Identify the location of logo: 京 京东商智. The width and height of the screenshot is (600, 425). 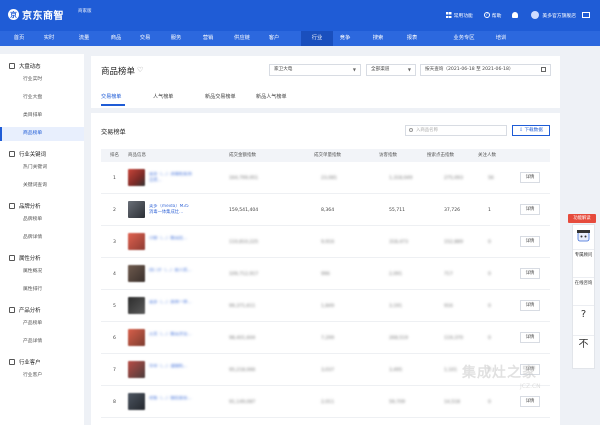
(36, 14).